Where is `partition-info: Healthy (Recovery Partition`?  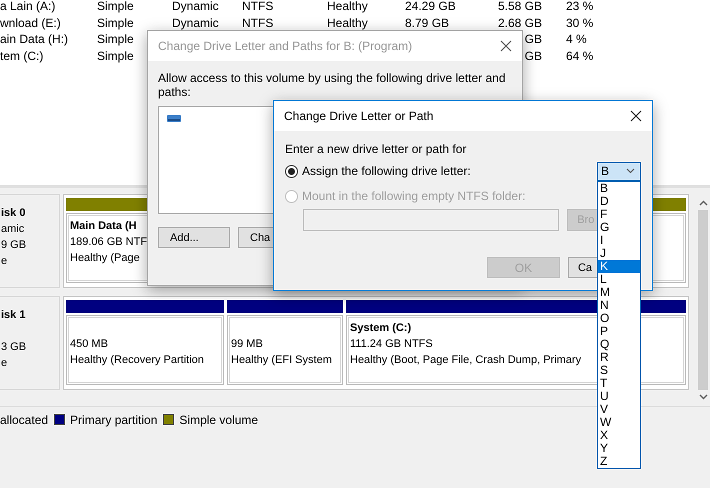 partition-info: Healthy (Recovery Partition is located at coordinates (137, 360).